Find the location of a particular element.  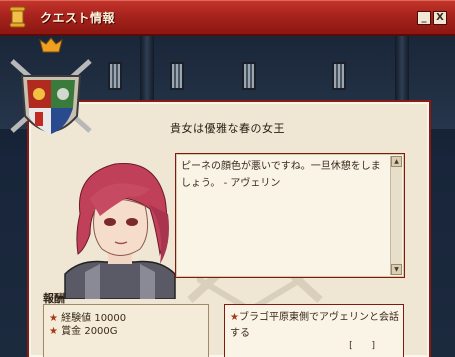

objective-item: ★ブラゴ平原東側でアヴェリンと会話する is located at coordinates (315, 326).